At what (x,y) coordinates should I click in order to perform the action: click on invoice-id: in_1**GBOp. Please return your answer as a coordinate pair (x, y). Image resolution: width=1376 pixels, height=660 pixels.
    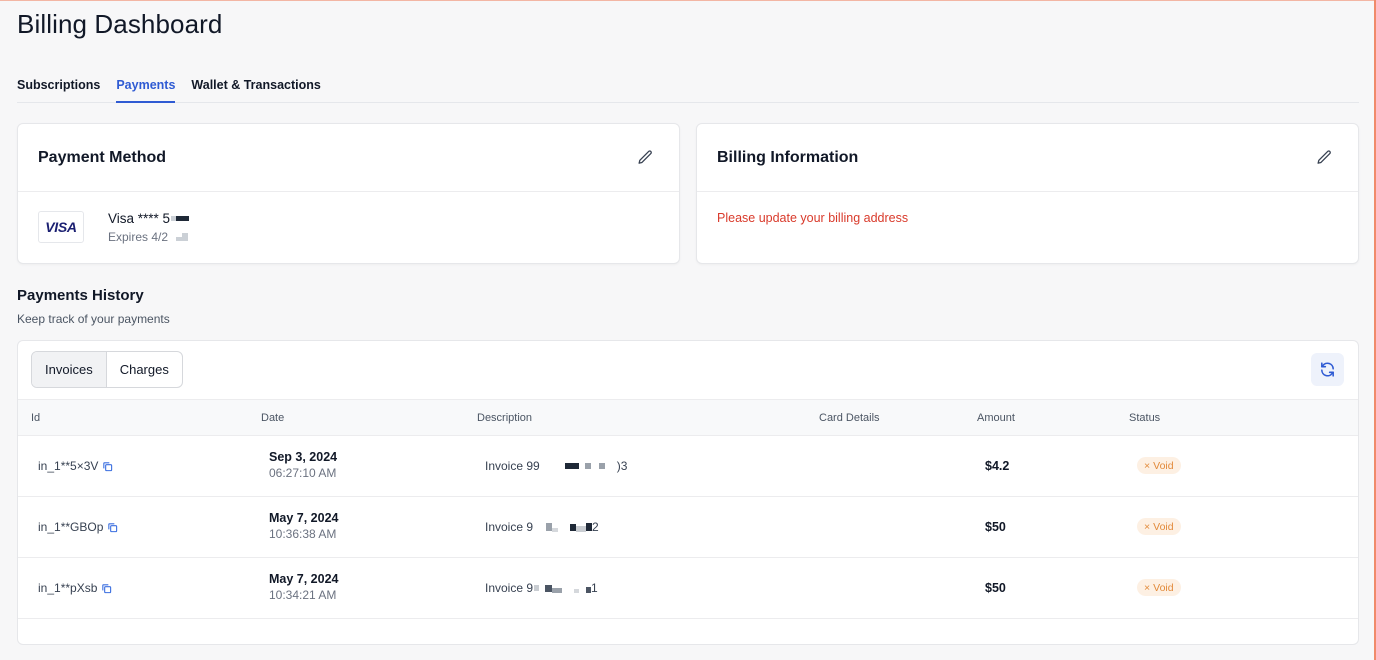
    Looking at the image, I should click on (78, 527).